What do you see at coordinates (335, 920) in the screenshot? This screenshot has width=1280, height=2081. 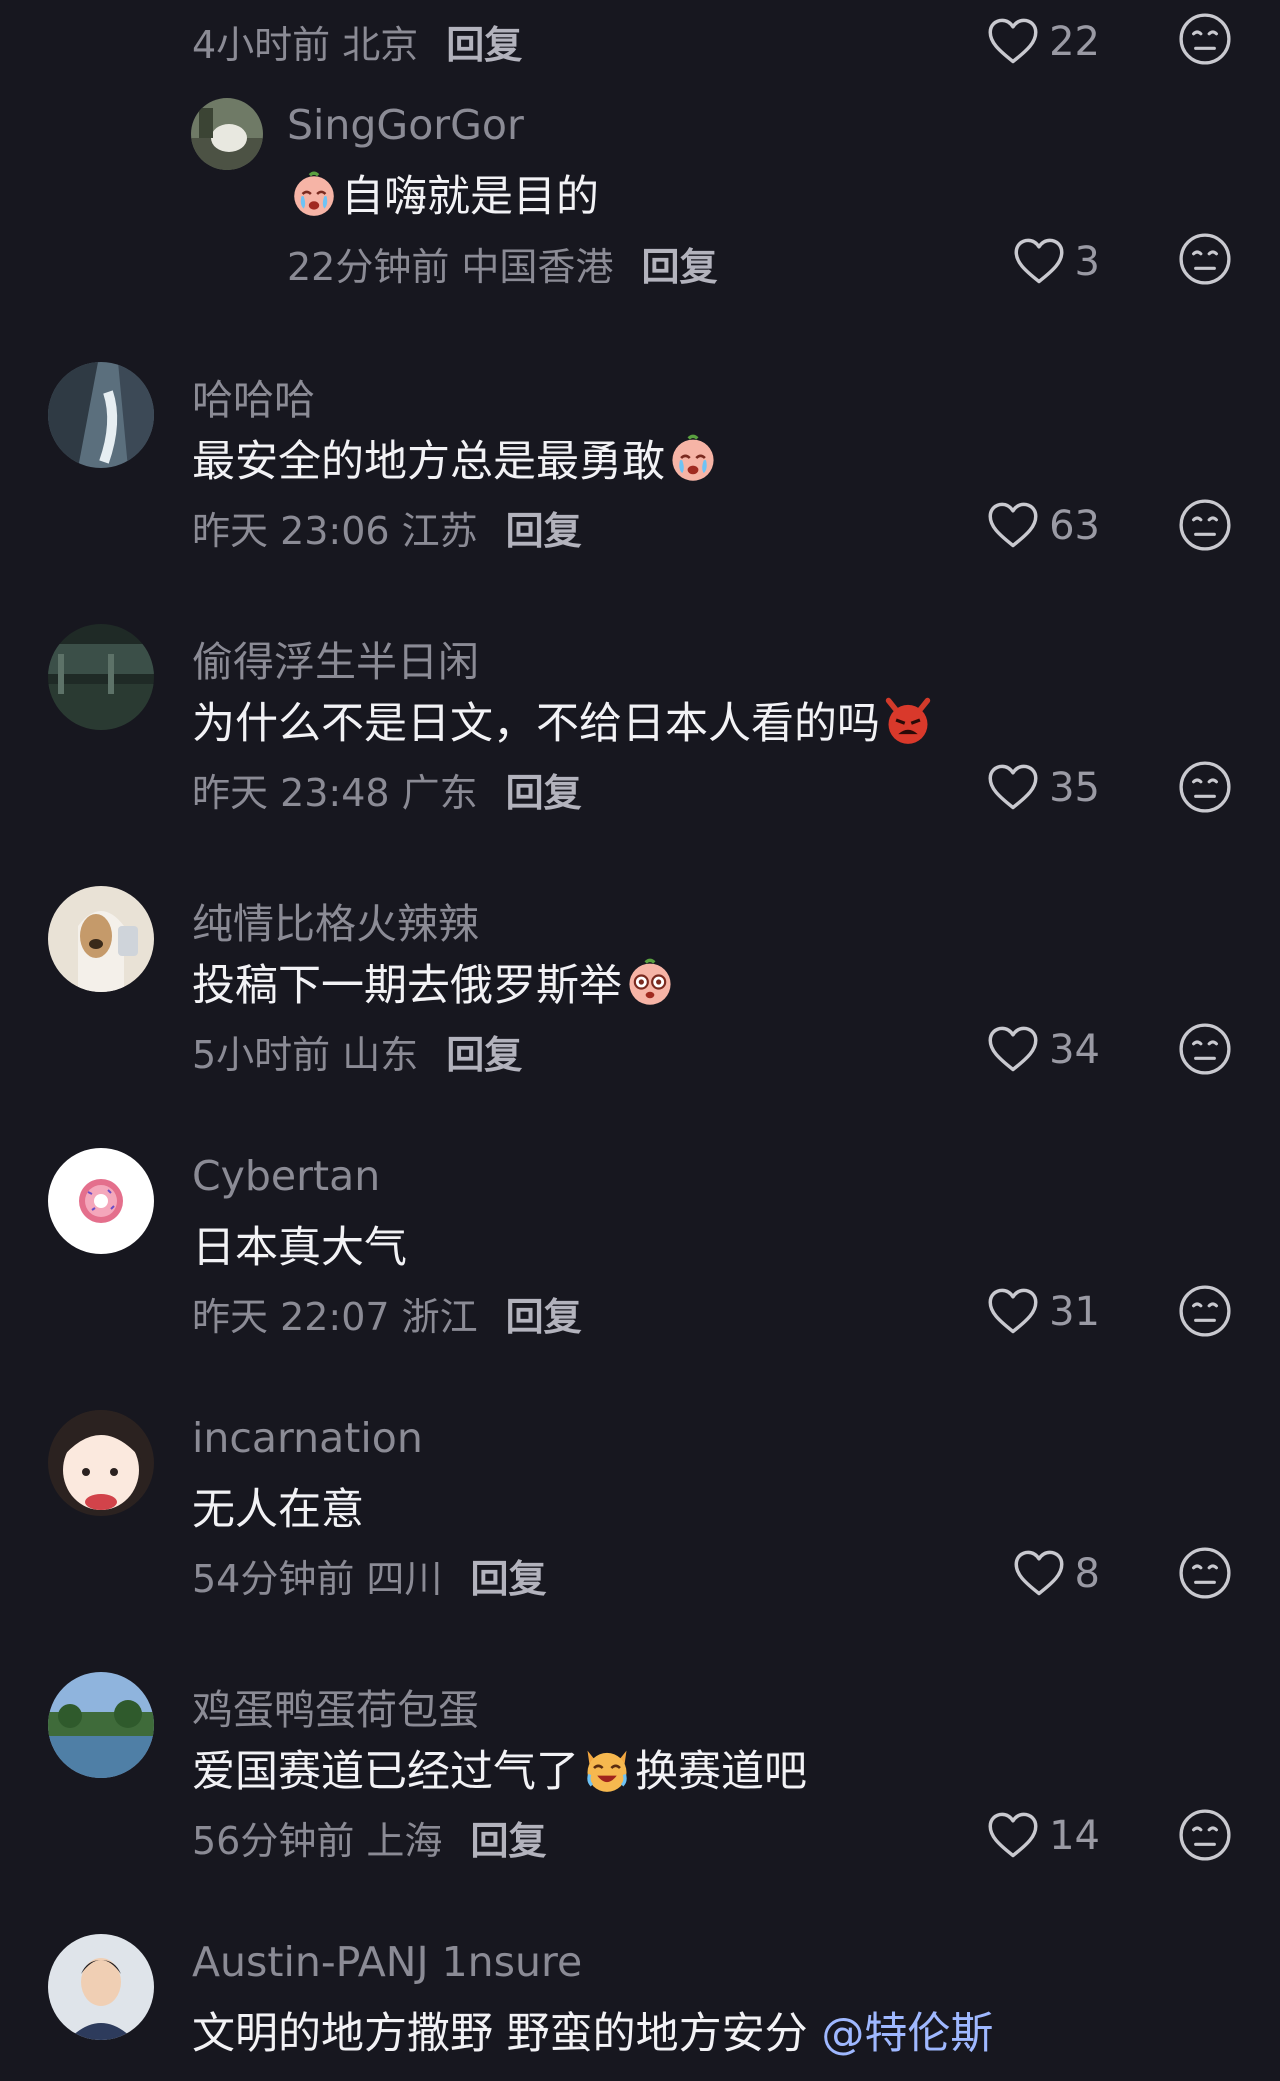 I see `commenter-name: 纯情比格火辣辣` at bounding box center [335, 920].